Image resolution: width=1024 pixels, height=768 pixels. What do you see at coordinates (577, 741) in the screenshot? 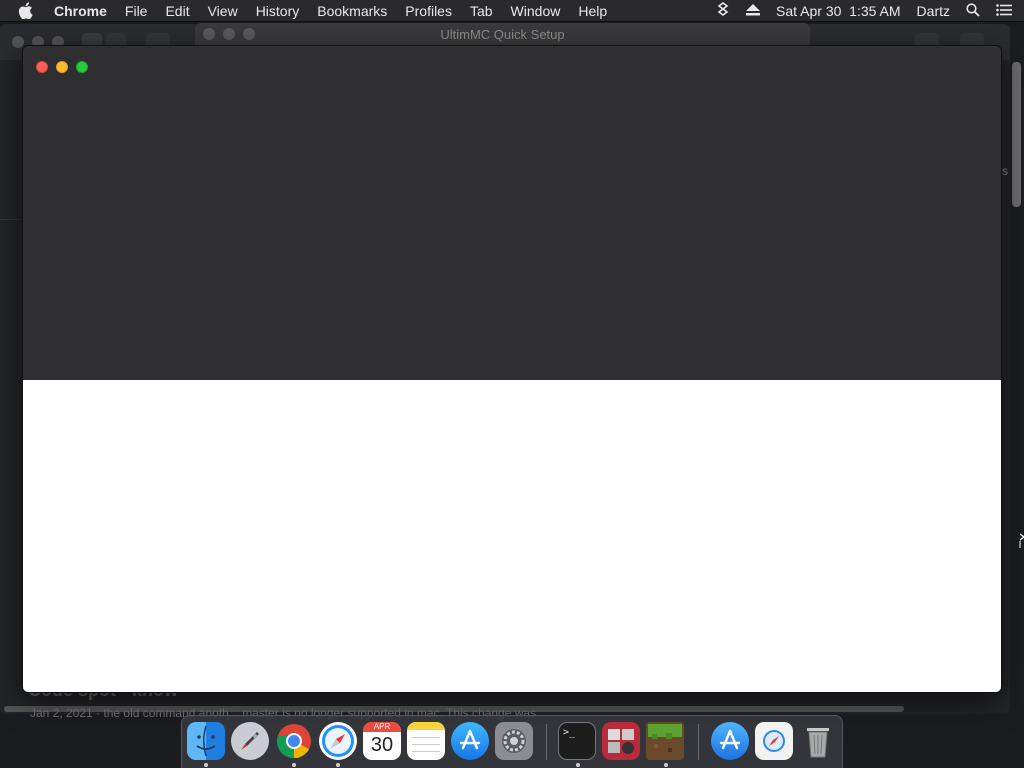
I see `terminal-icon: >_` at bounding box center [577, 741].